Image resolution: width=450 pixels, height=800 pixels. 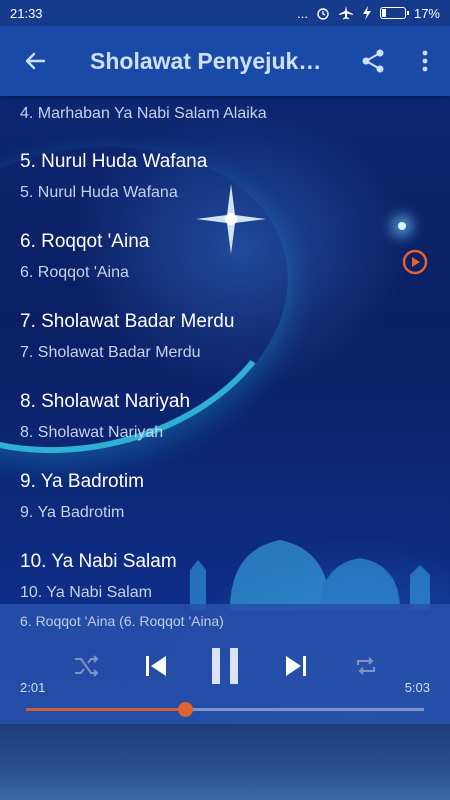 What do you see at coordinates (417, 687) in the screenshot?
I see `total-duration: 5:03` at bounding box center [417, 687].